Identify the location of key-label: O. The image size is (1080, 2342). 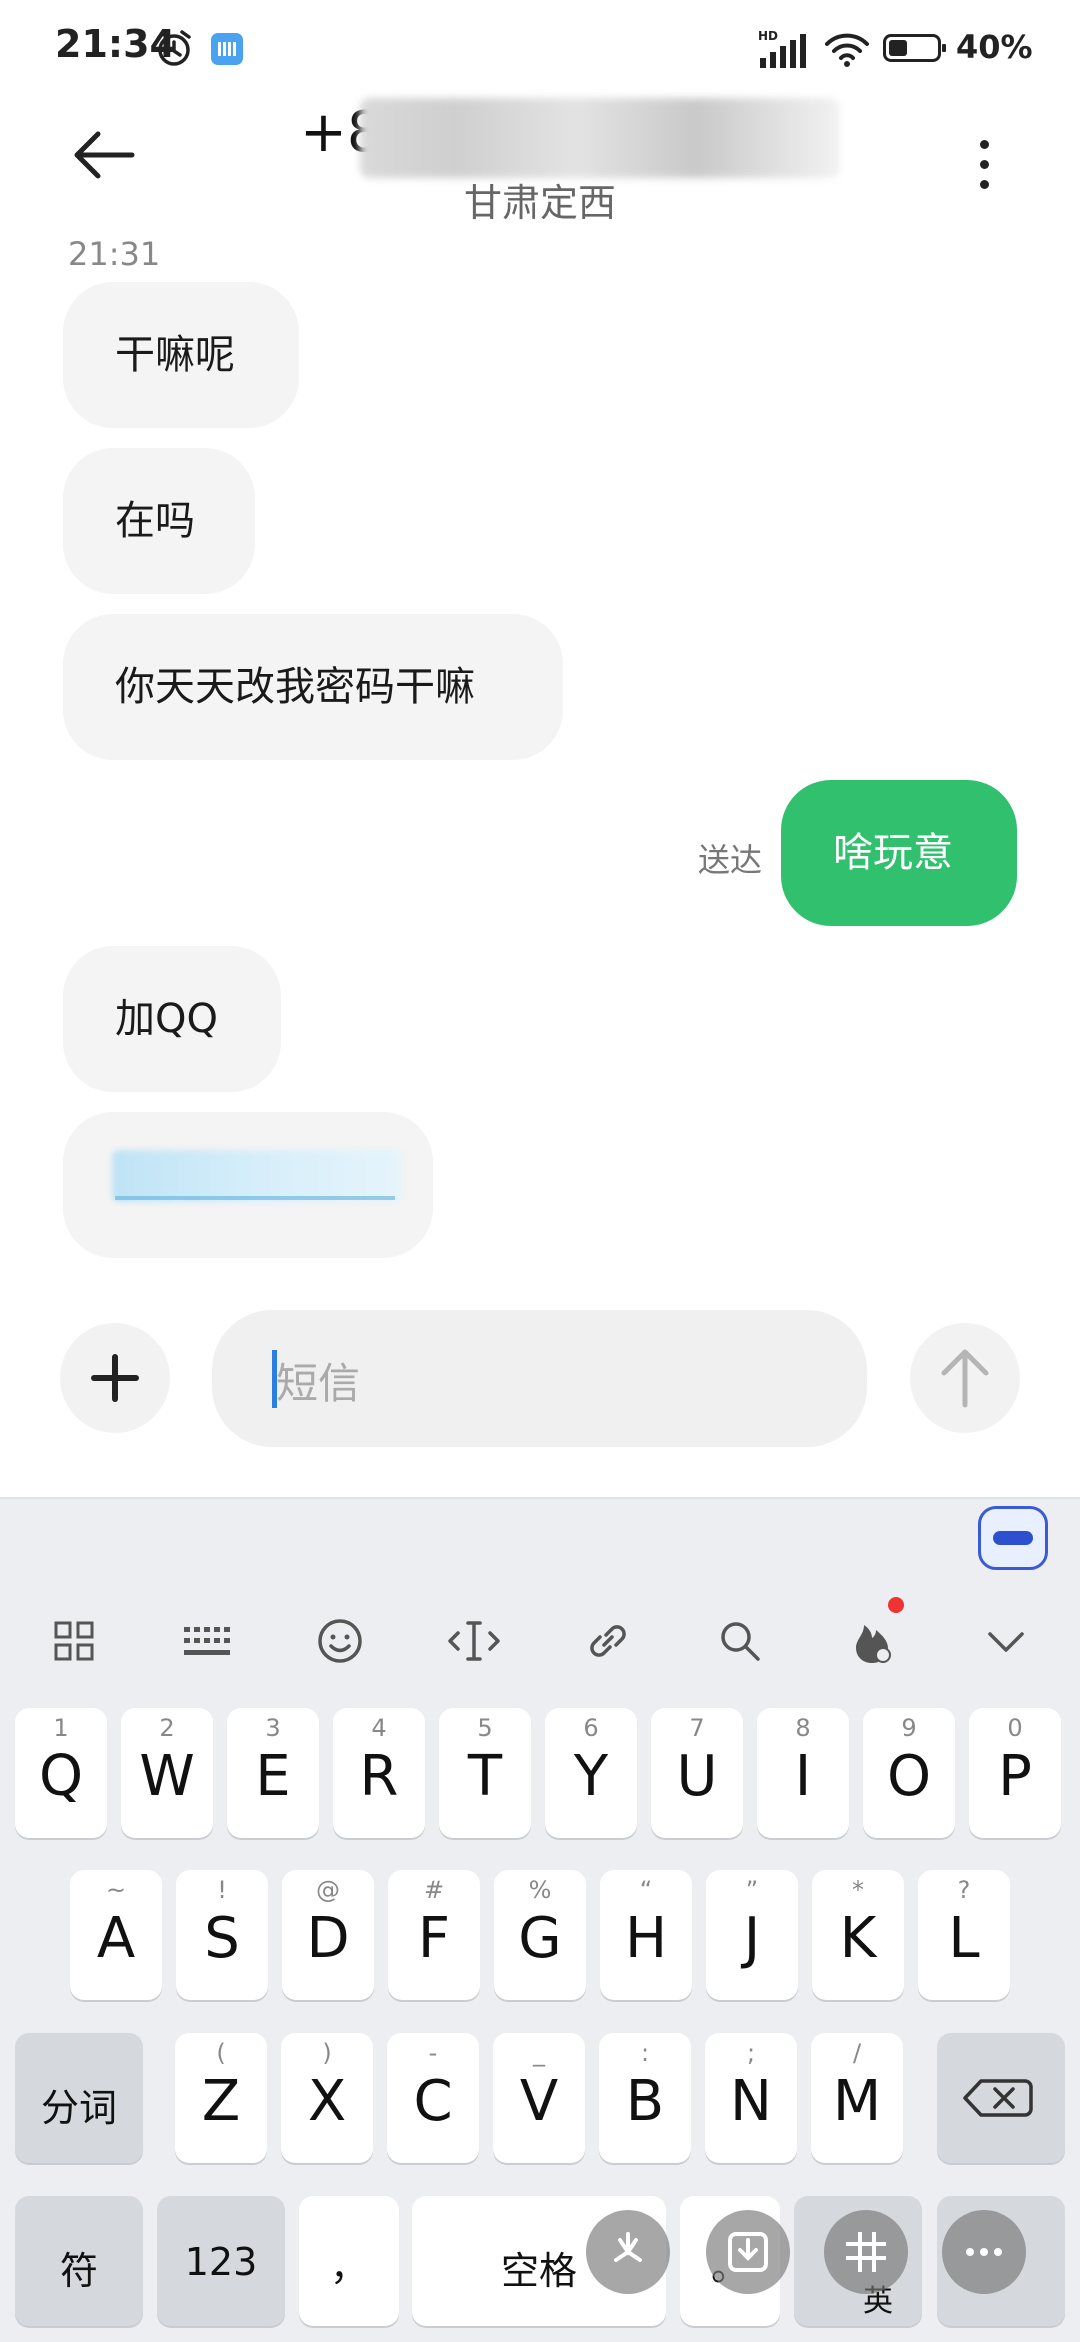
(909, 1776).